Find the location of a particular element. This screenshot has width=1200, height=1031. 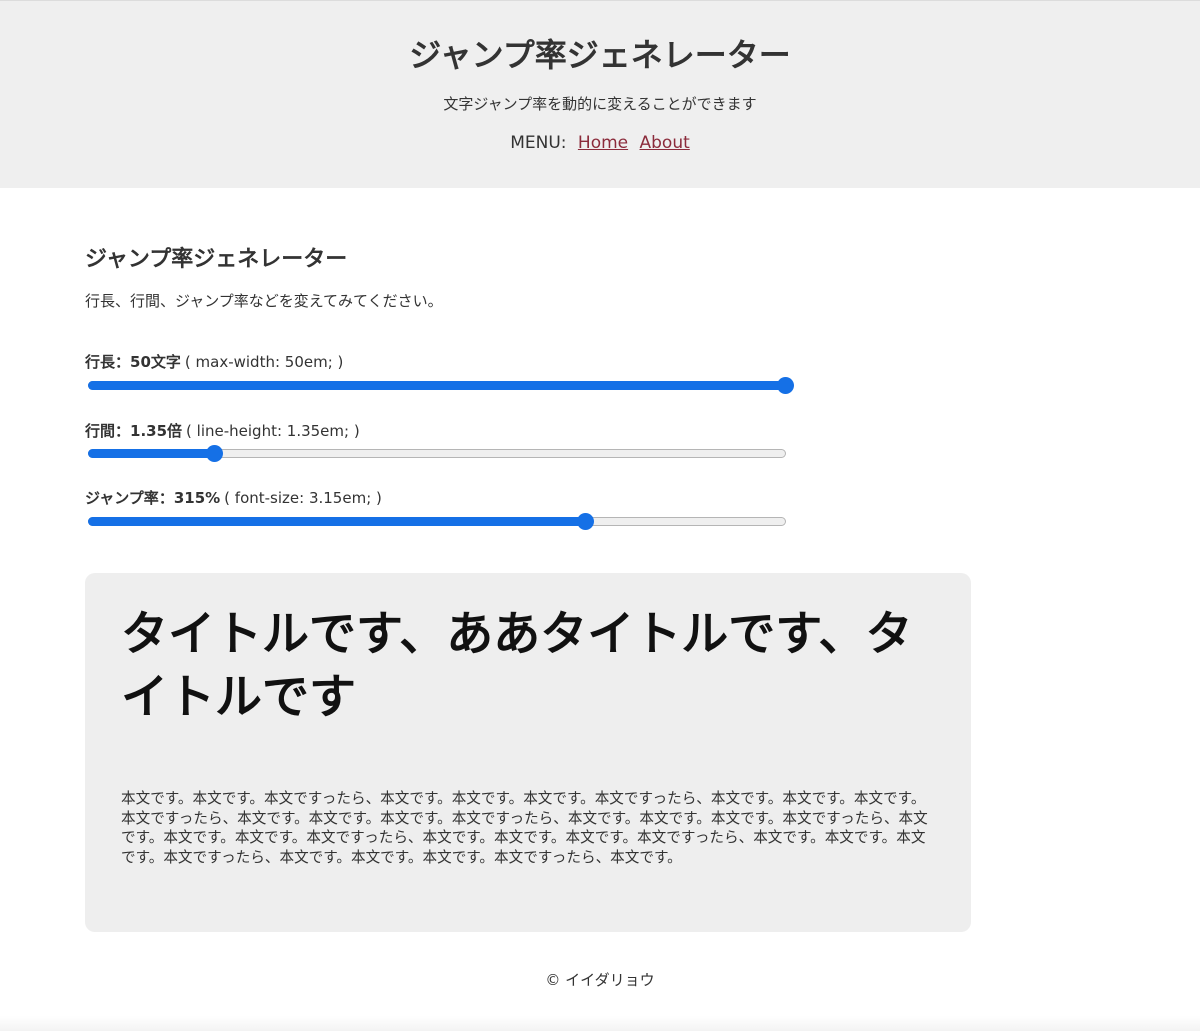

site-footer: © イイダリョウ is located at coordinates (600, 980).